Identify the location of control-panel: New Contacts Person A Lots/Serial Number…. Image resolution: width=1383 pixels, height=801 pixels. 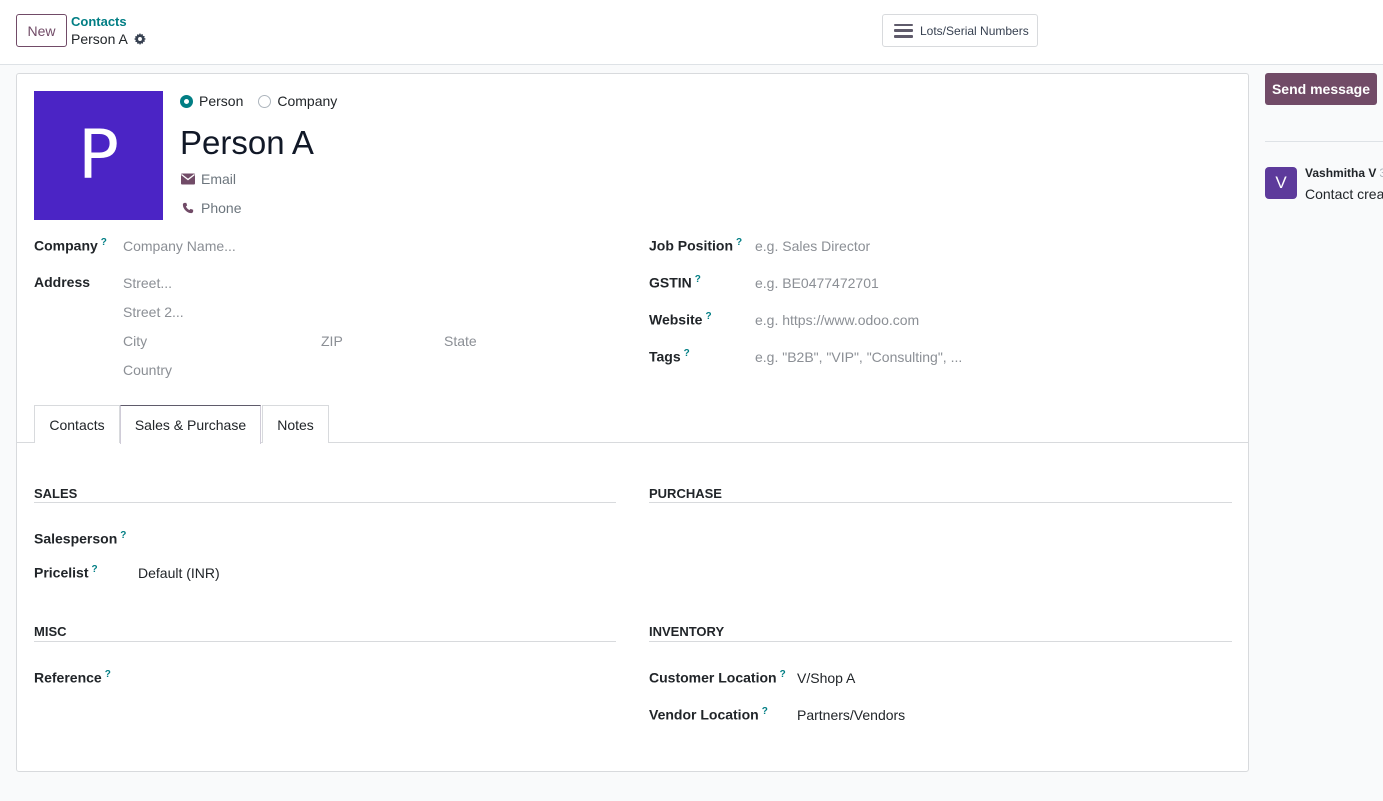
(691, 32).